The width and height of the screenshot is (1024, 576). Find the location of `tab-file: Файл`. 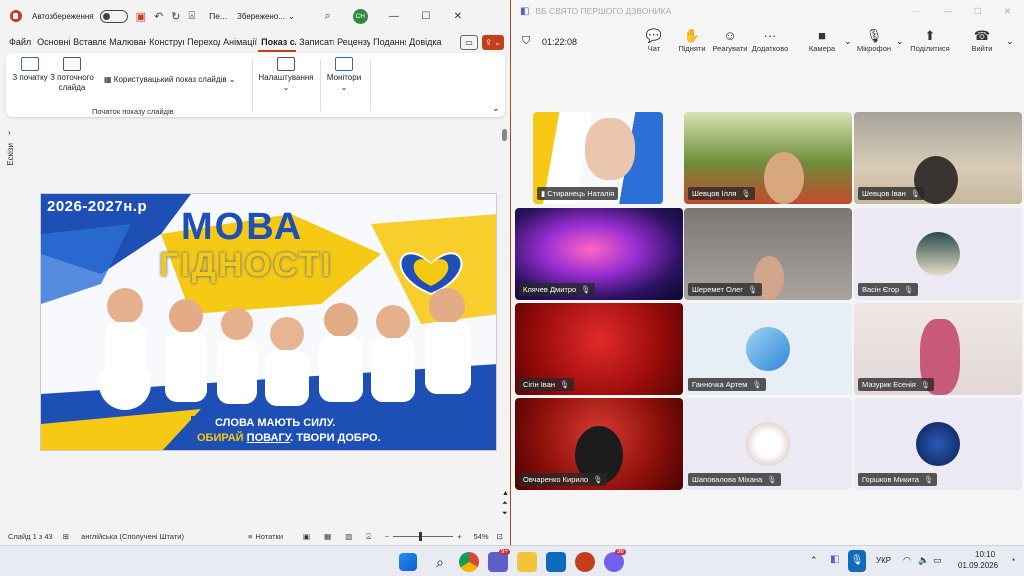

tab-file: Файл is located at coordinates (20, 42).